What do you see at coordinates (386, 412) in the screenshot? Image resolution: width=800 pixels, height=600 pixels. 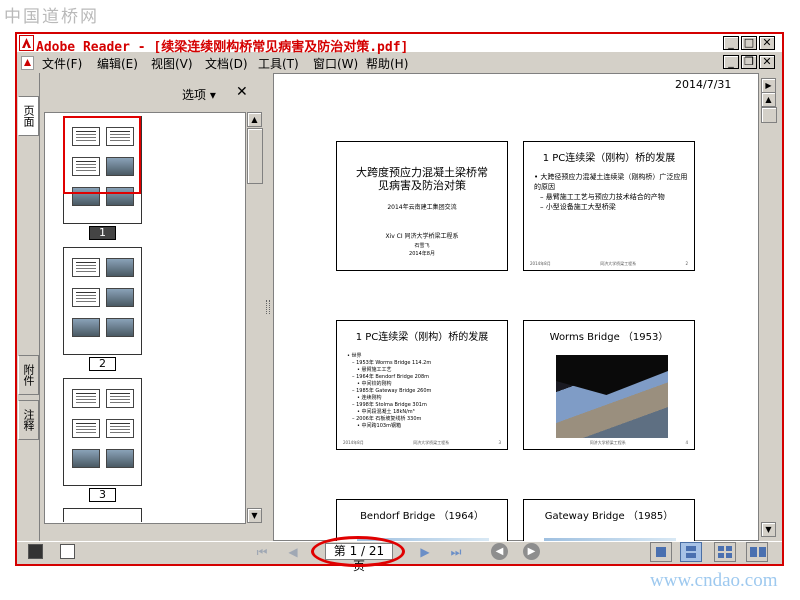 I see `bullet: • 中间段混凝土 18kN/m³` at bounding box center [386, 412].